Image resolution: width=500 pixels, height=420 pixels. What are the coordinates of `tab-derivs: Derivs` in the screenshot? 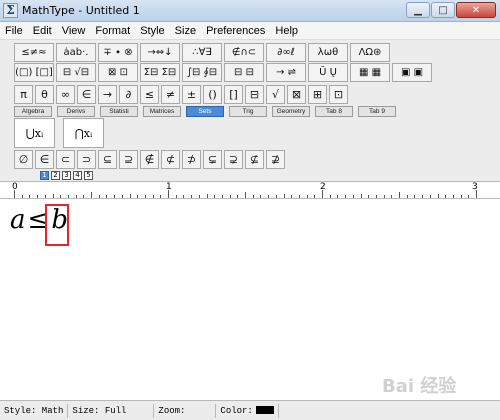 It's located at (76, 111).